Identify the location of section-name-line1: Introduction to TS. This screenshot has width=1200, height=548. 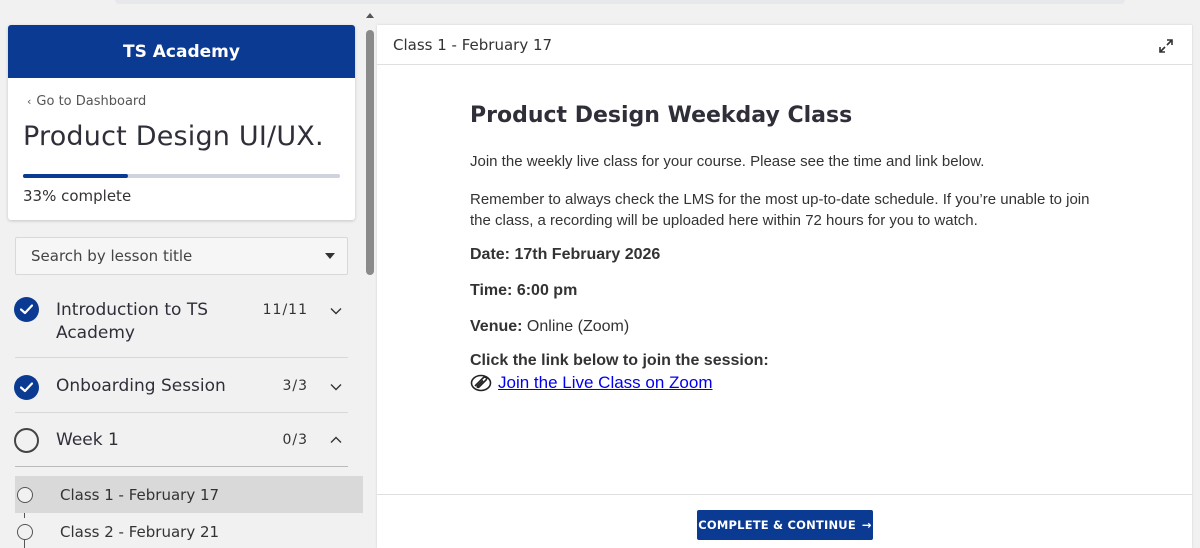
(132, 310).